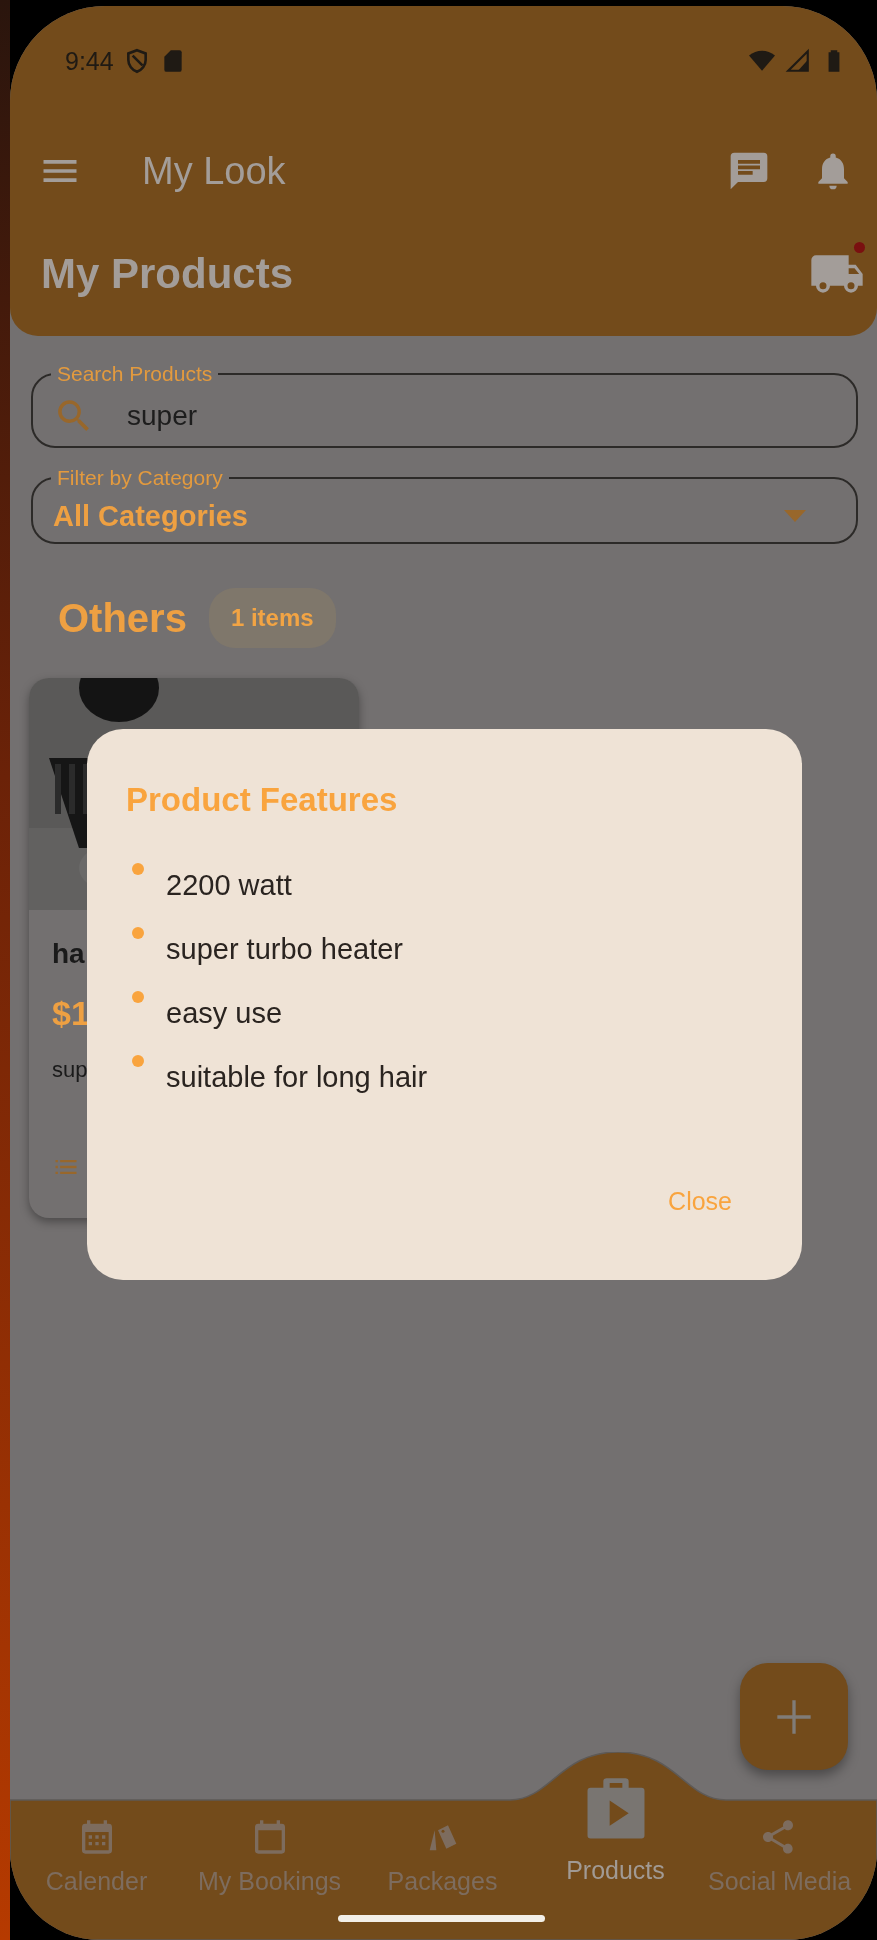 The image size is (877, 1940). What do you see at coordinates (269, 1863) in the screenshot?
I see `nav-tab: My Bookings` at bounding box center [269, 1863].